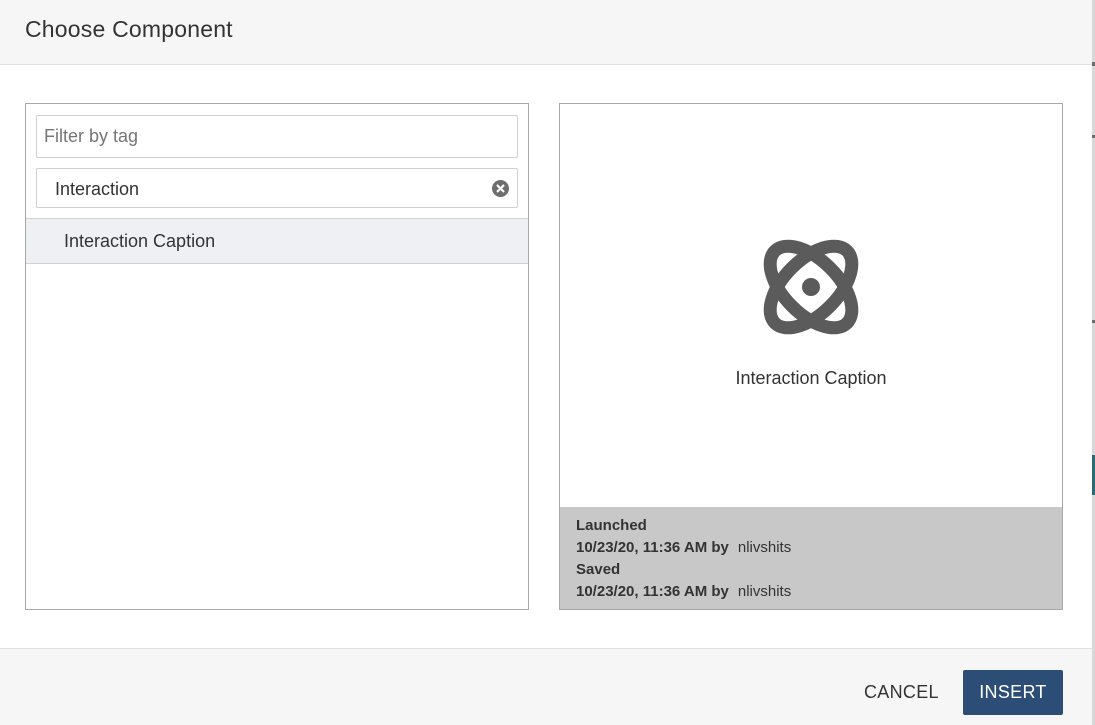 This screenshot has height=725, width=1095. Describe the element at coordinates (811, 378) in the screenshot. I see `preview-component-name: Interaction Caption` at that location.